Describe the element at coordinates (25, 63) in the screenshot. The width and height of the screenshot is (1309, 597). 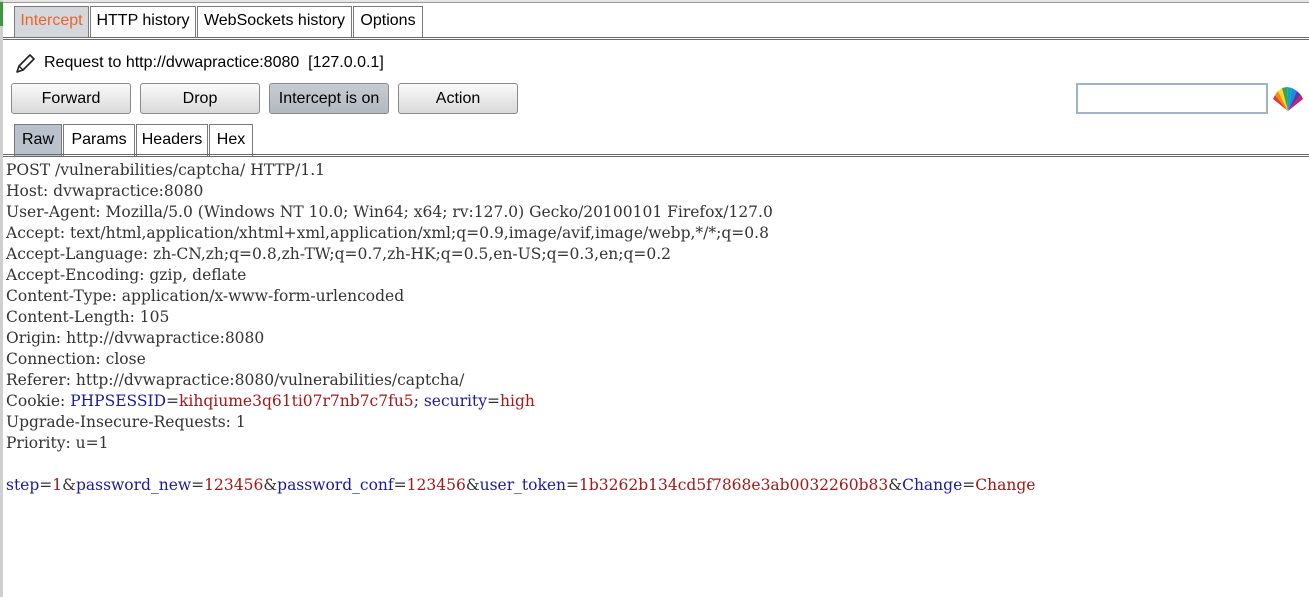
I see `pencil-icon` at that location.